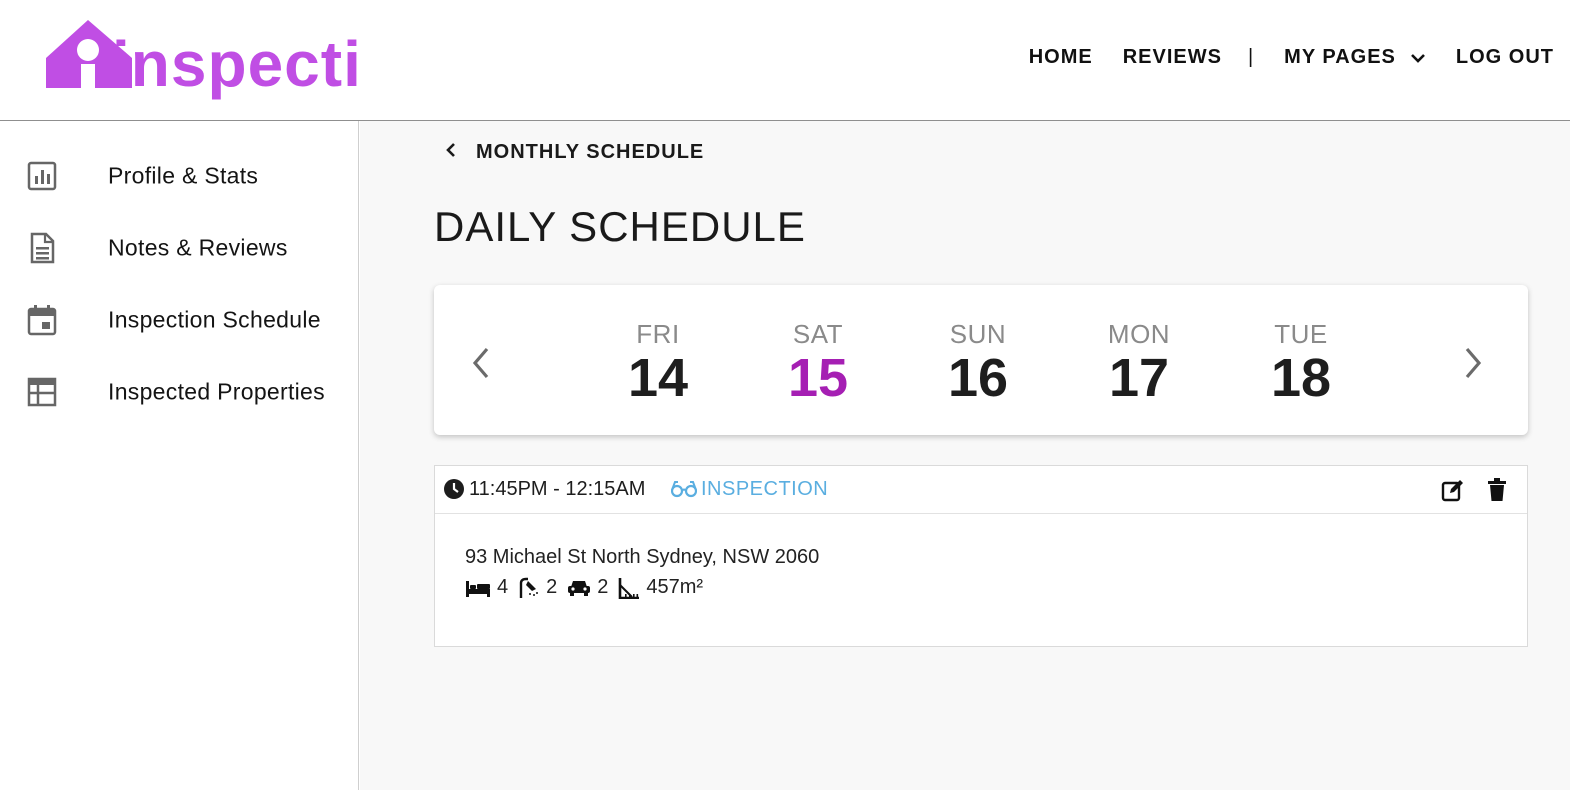 Image resolution: width=1570 pixels, height=790 pixels. I want to click on area-feature: 457m², so click(660, 587).